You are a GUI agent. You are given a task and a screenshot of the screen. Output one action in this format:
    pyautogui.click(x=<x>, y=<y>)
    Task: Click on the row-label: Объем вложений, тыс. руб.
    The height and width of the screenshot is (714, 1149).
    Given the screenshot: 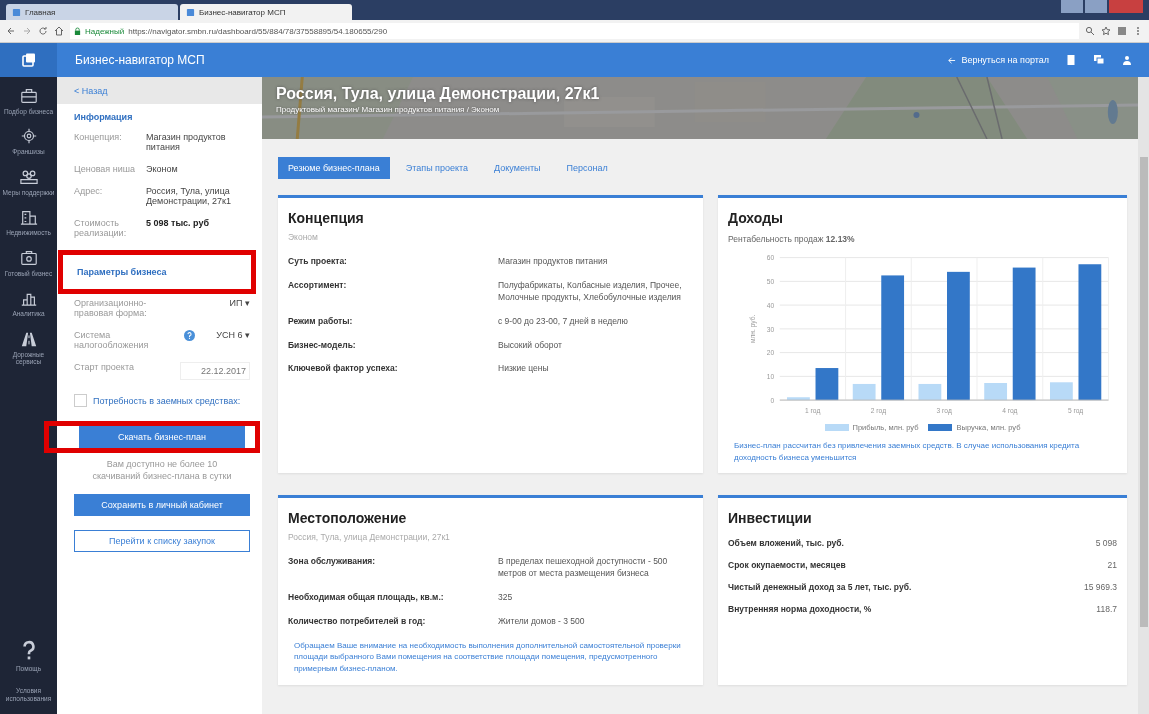 What is the action you would take?
    pyautogui.click(x=786, y=543)
    